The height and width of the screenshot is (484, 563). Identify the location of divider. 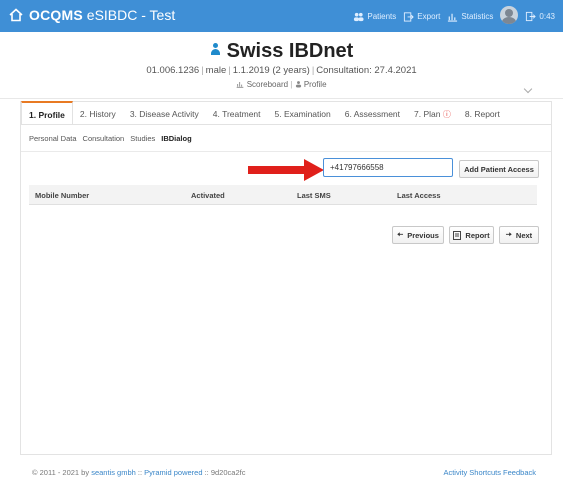
(286, 151).